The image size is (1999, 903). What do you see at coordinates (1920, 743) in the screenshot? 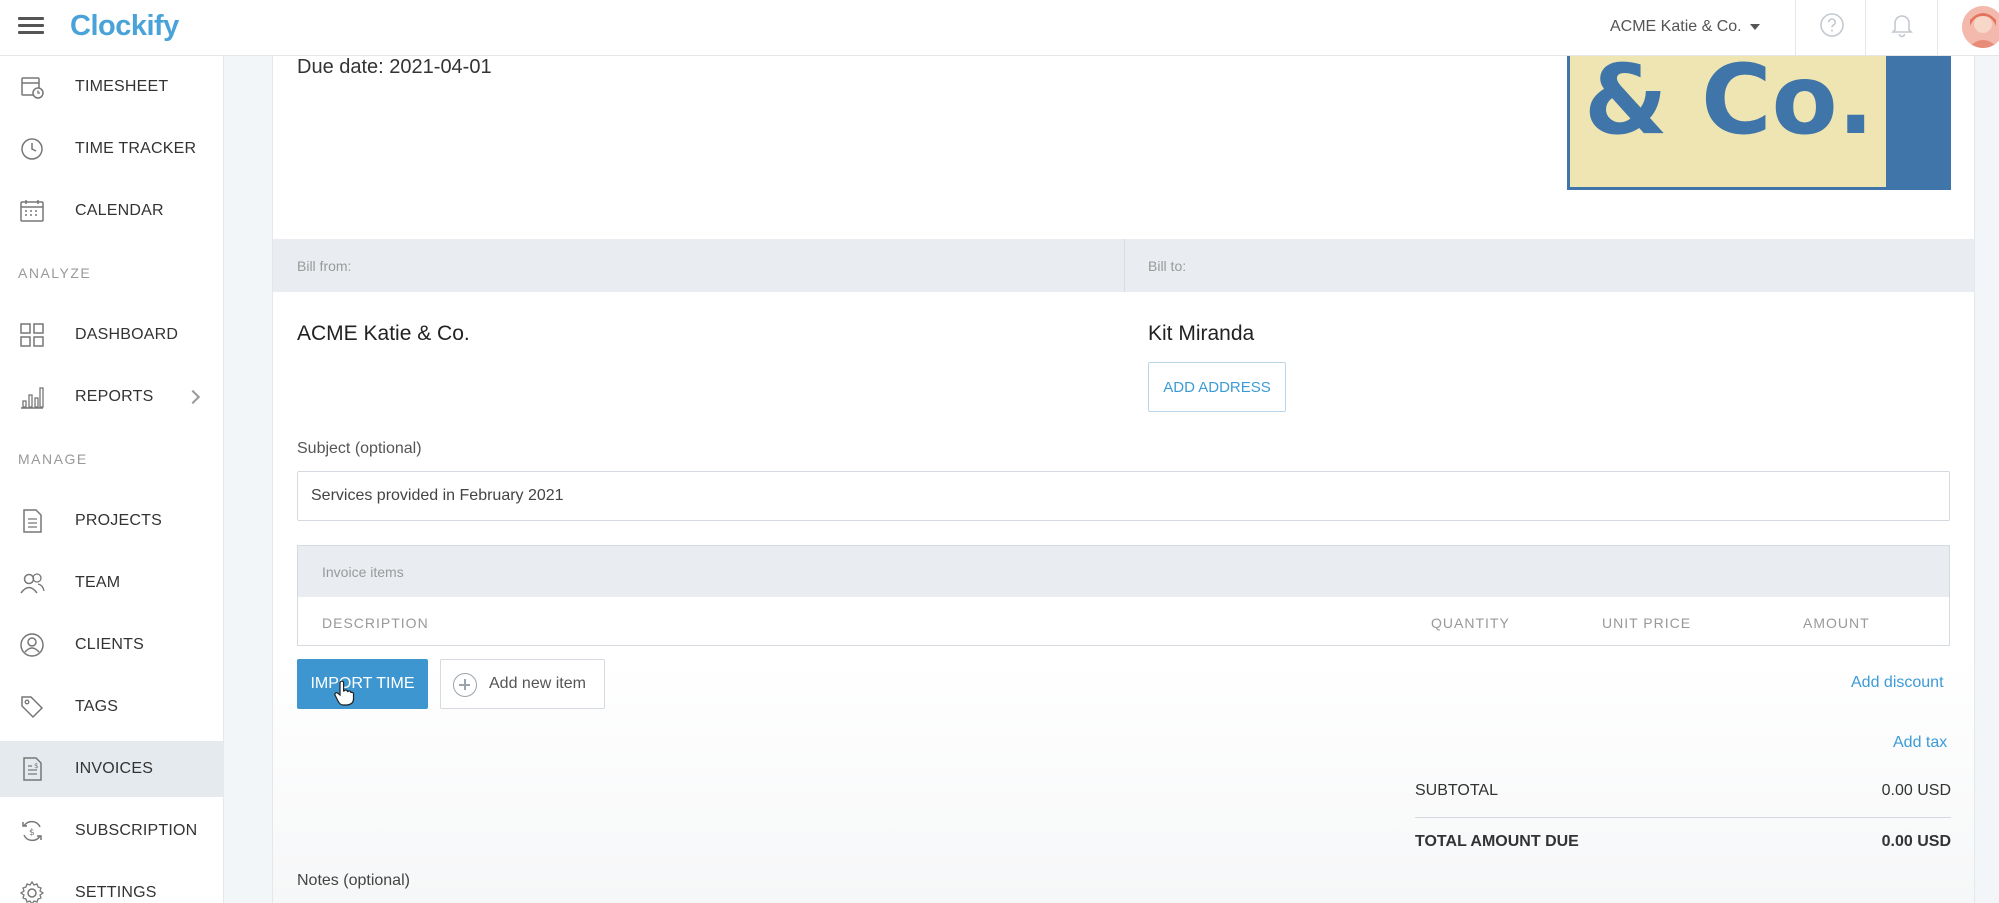
I see `add-tax-link: Add tax` at bounding box center [1920, 743].